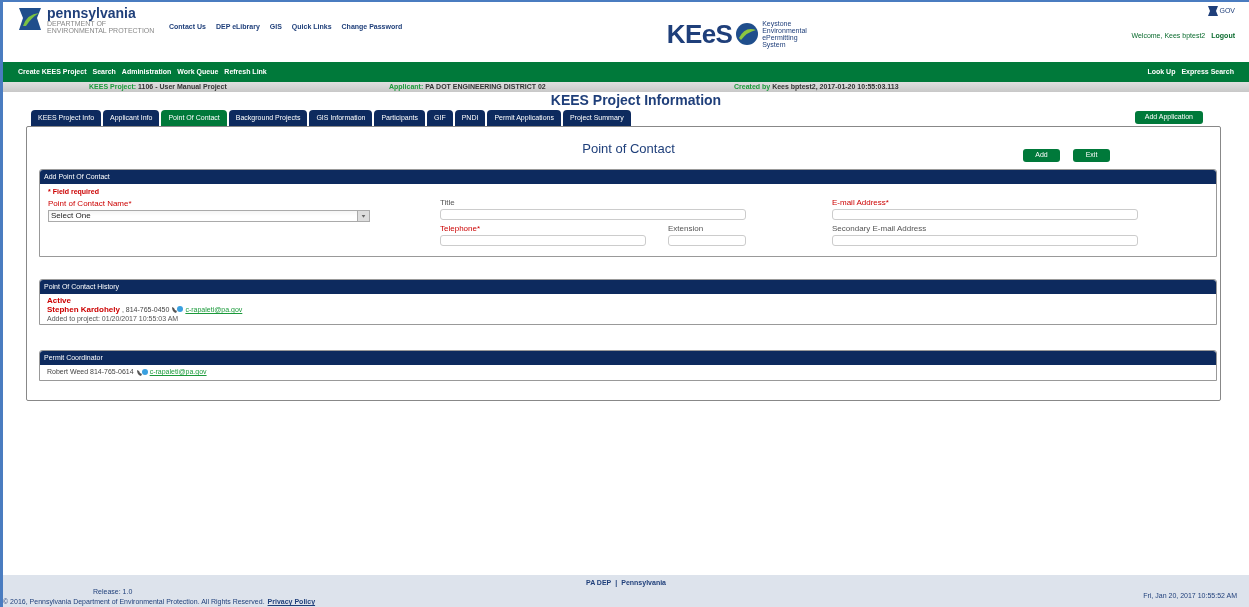 This screenshot has width=1249, height=607. Describe the element at coordinates (83, 309) in the screenshot. I see `contact-name: Stephen Kardohely` at that location.